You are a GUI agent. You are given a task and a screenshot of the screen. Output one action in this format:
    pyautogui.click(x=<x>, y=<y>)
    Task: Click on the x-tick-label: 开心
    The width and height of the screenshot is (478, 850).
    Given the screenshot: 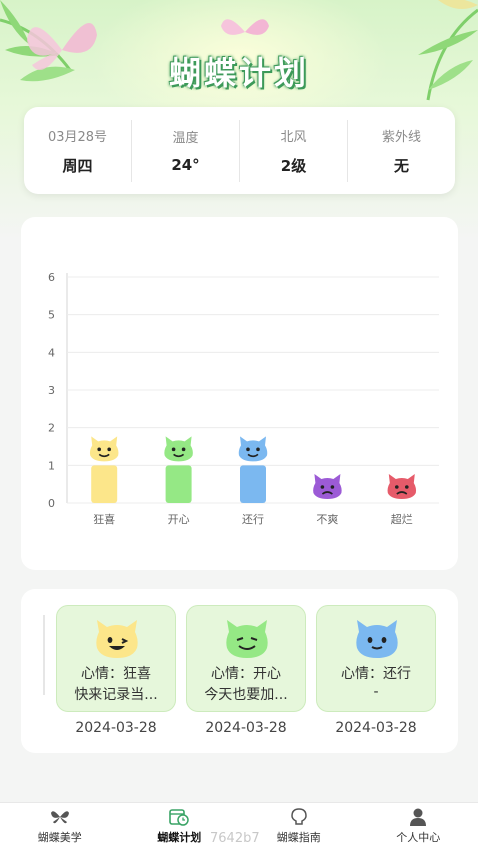 What is the action you would take?
    pyautogui.click(x=179, y=519)
    